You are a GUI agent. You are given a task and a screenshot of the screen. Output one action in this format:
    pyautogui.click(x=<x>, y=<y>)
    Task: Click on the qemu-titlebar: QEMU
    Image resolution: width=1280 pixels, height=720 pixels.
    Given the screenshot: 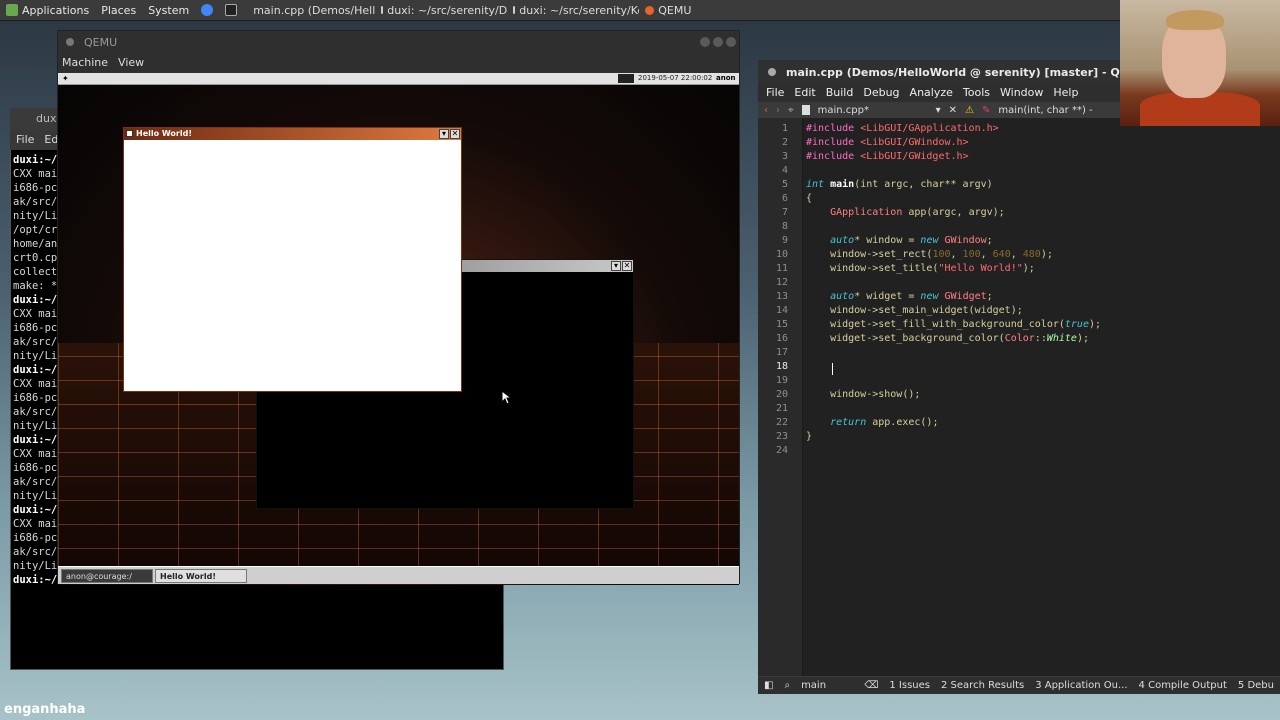 What is the action you would take?
    pyautogui.click(x=398, y=42)
    